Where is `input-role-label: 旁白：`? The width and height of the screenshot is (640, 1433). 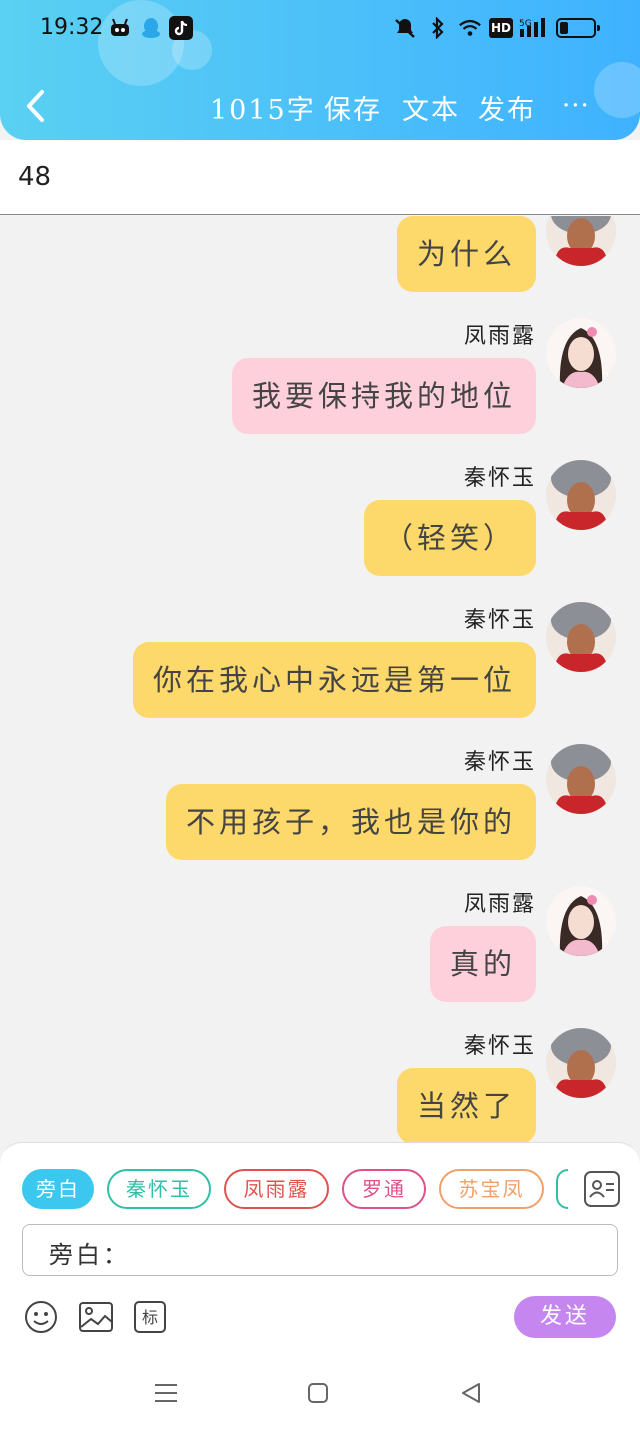
input-role-label: 旁白： is located at coordinates (89, 1255).